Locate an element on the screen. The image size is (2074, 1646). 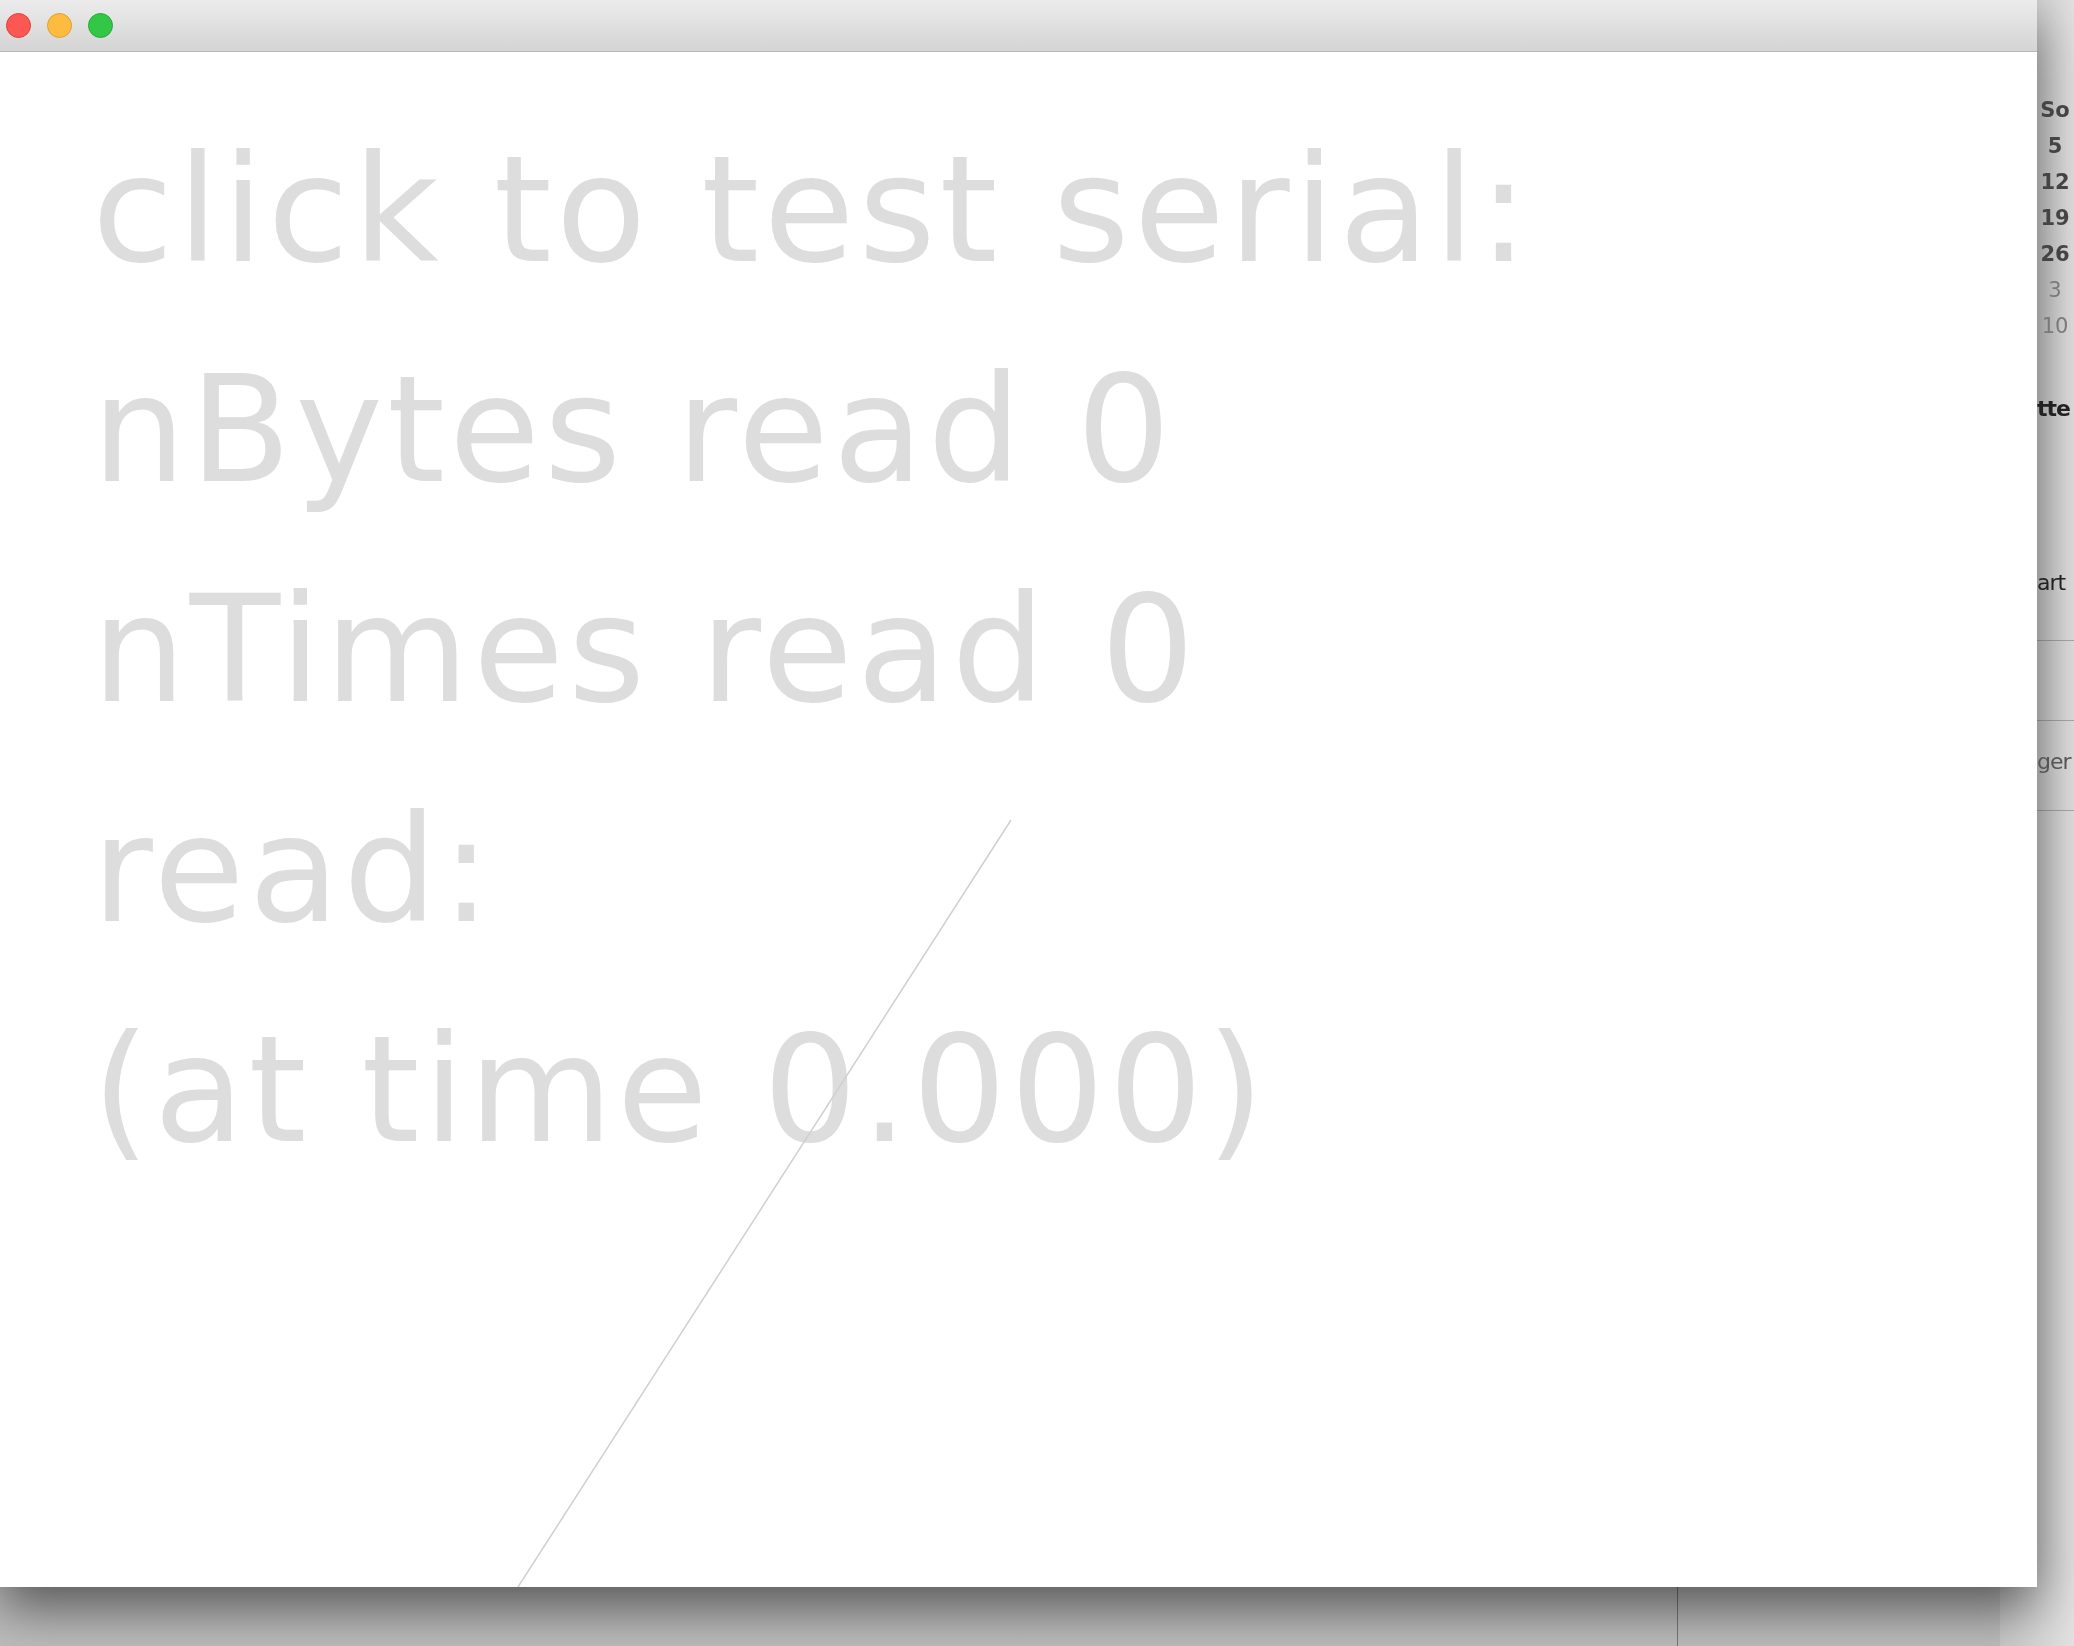
partial-text: ger is located at coordinates (2054, 762).